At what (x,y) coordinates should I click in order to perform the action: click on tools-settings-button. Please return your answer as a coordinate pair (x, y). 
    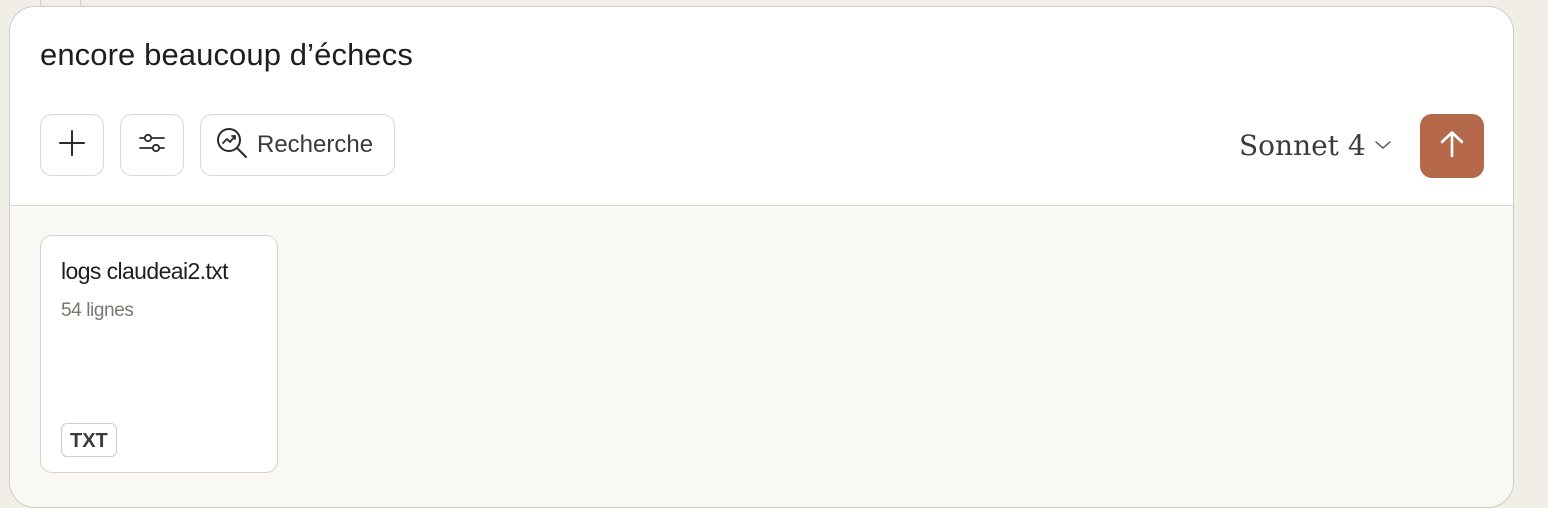
    Looking at the image, I should click on (152, 145).